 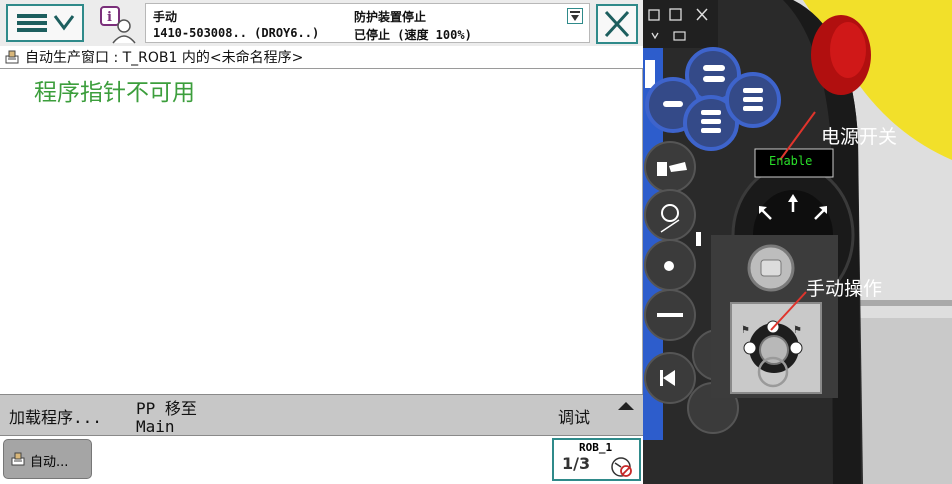 I want to click on controller-name: 1410-503008.. (DROY6..), so click(x=236, y=33).